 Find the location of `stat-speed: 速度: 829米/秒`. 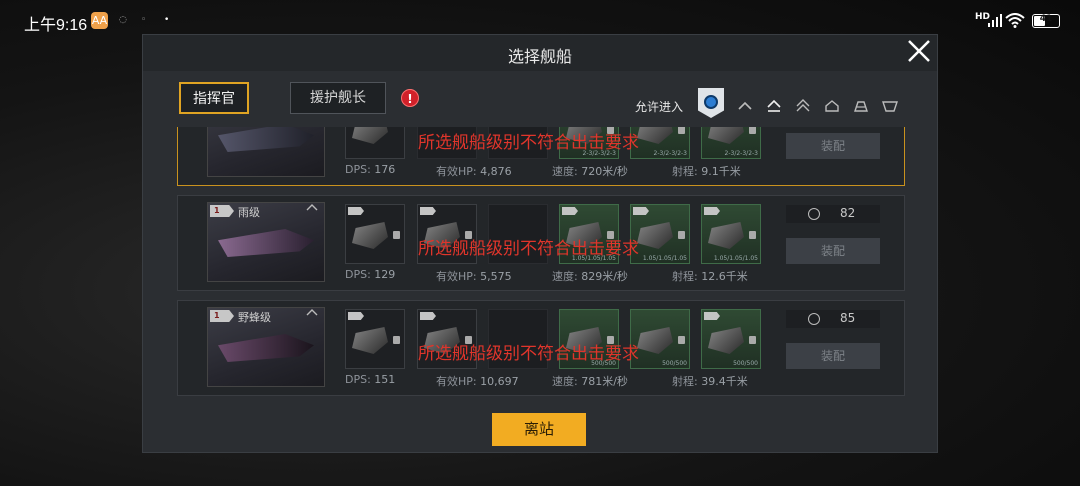

stat-speed: 速度: 829米/秒 is located at coordinates (590, 276).